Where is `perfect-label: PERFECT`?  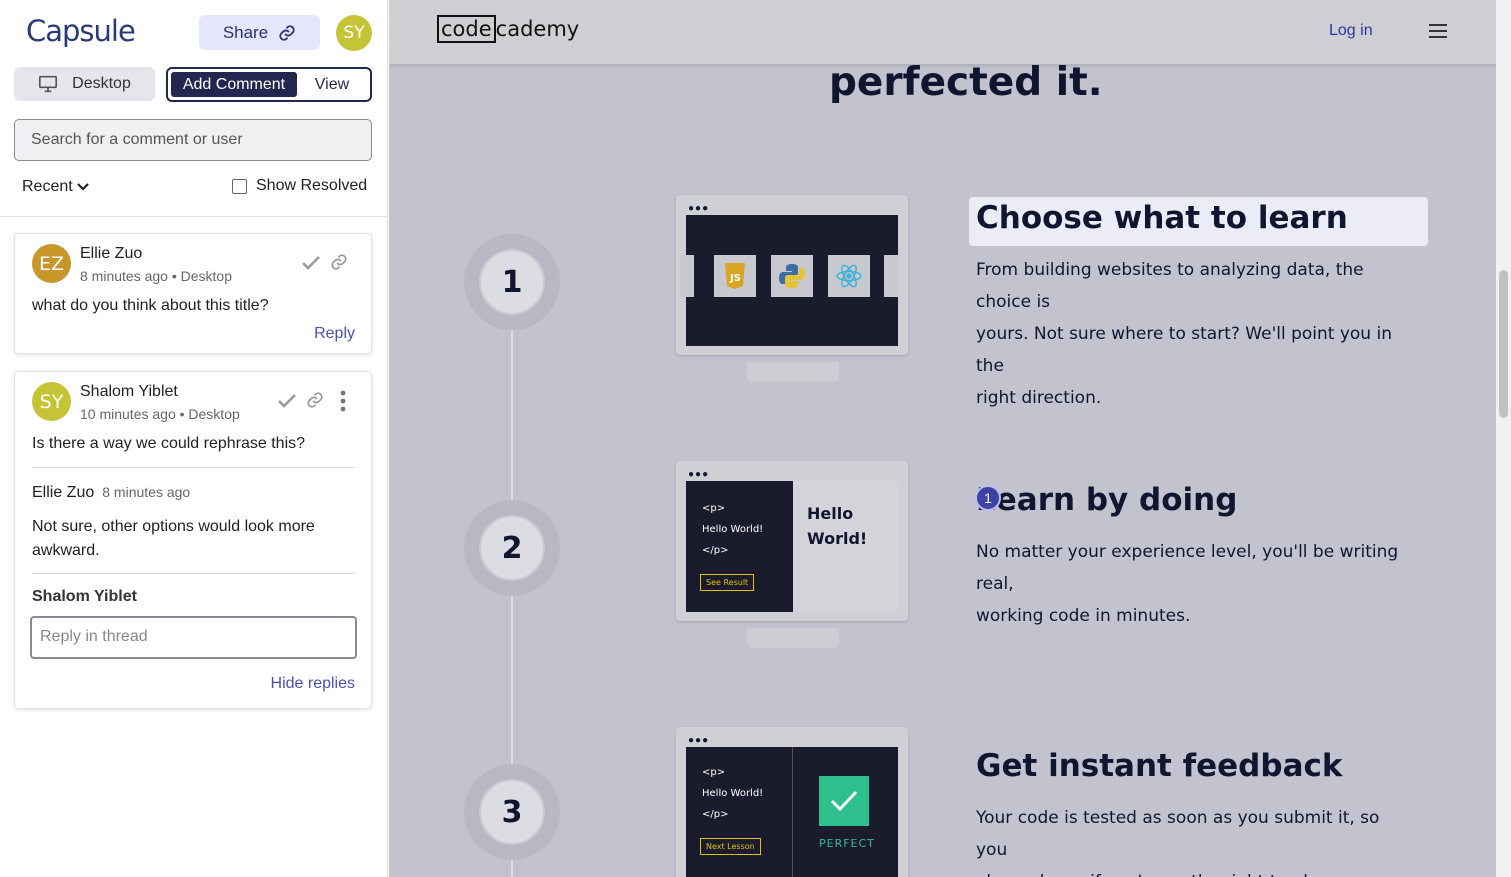 perfect-label: PERFECT is located at coordinates (847, 843).